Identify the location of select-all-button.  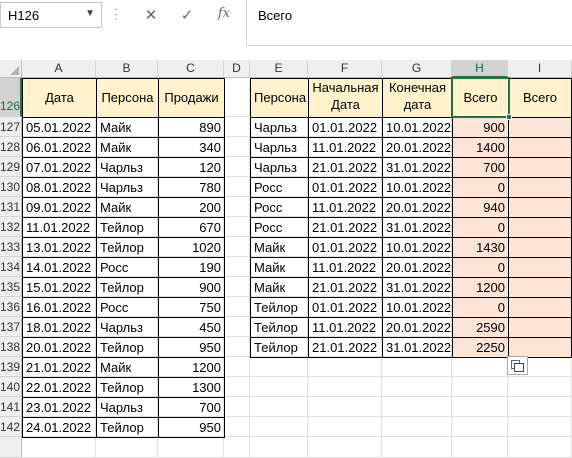
(11, 69).